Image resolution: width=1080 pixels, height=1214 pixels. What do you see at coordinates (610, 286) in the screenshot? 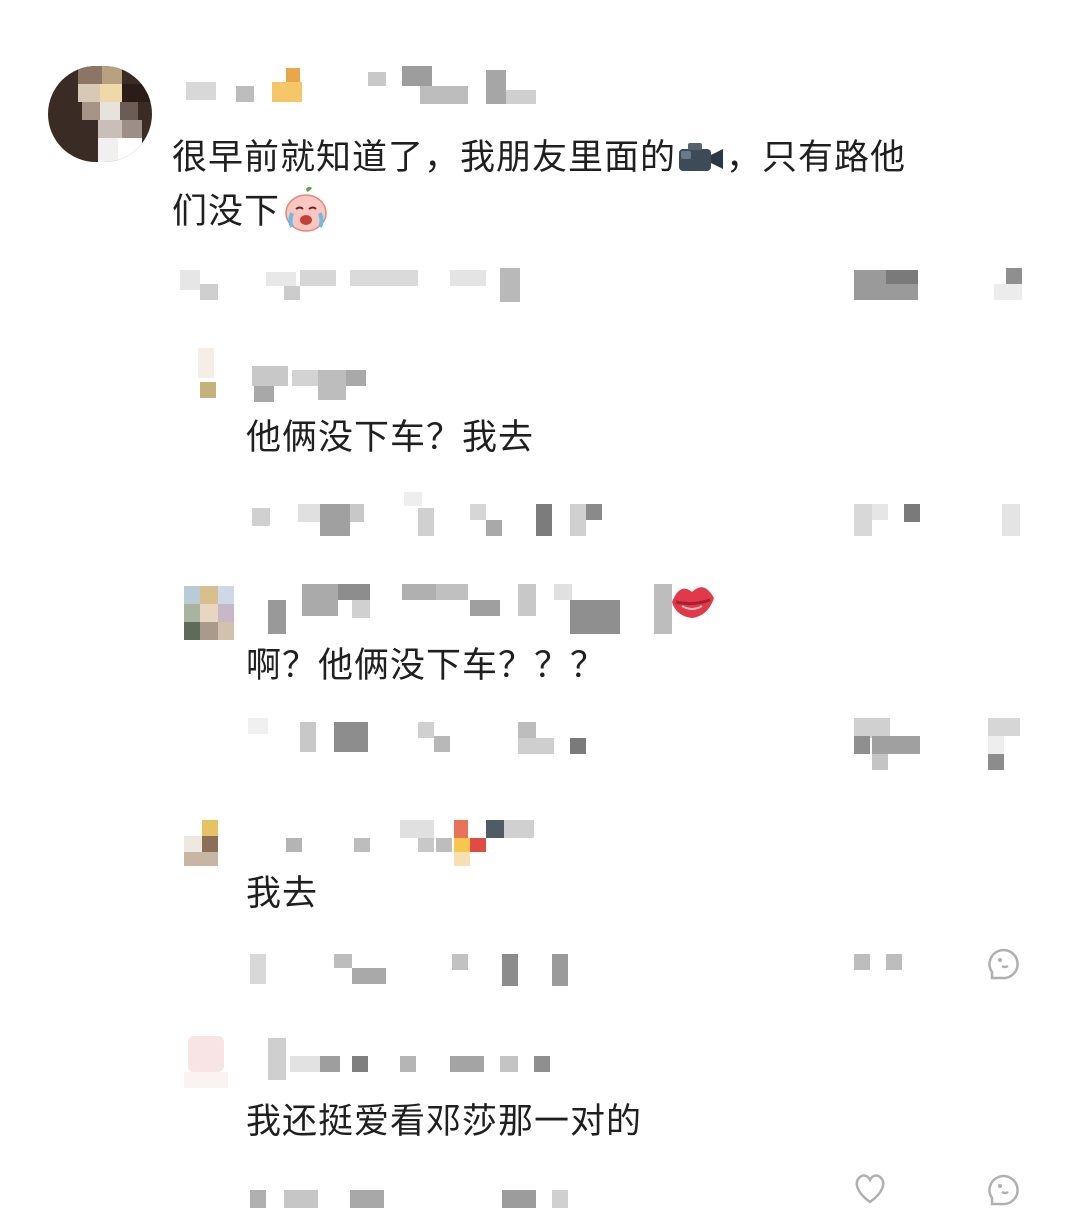
I see `comment-meta-blurred` at bounding box center [610, 286].